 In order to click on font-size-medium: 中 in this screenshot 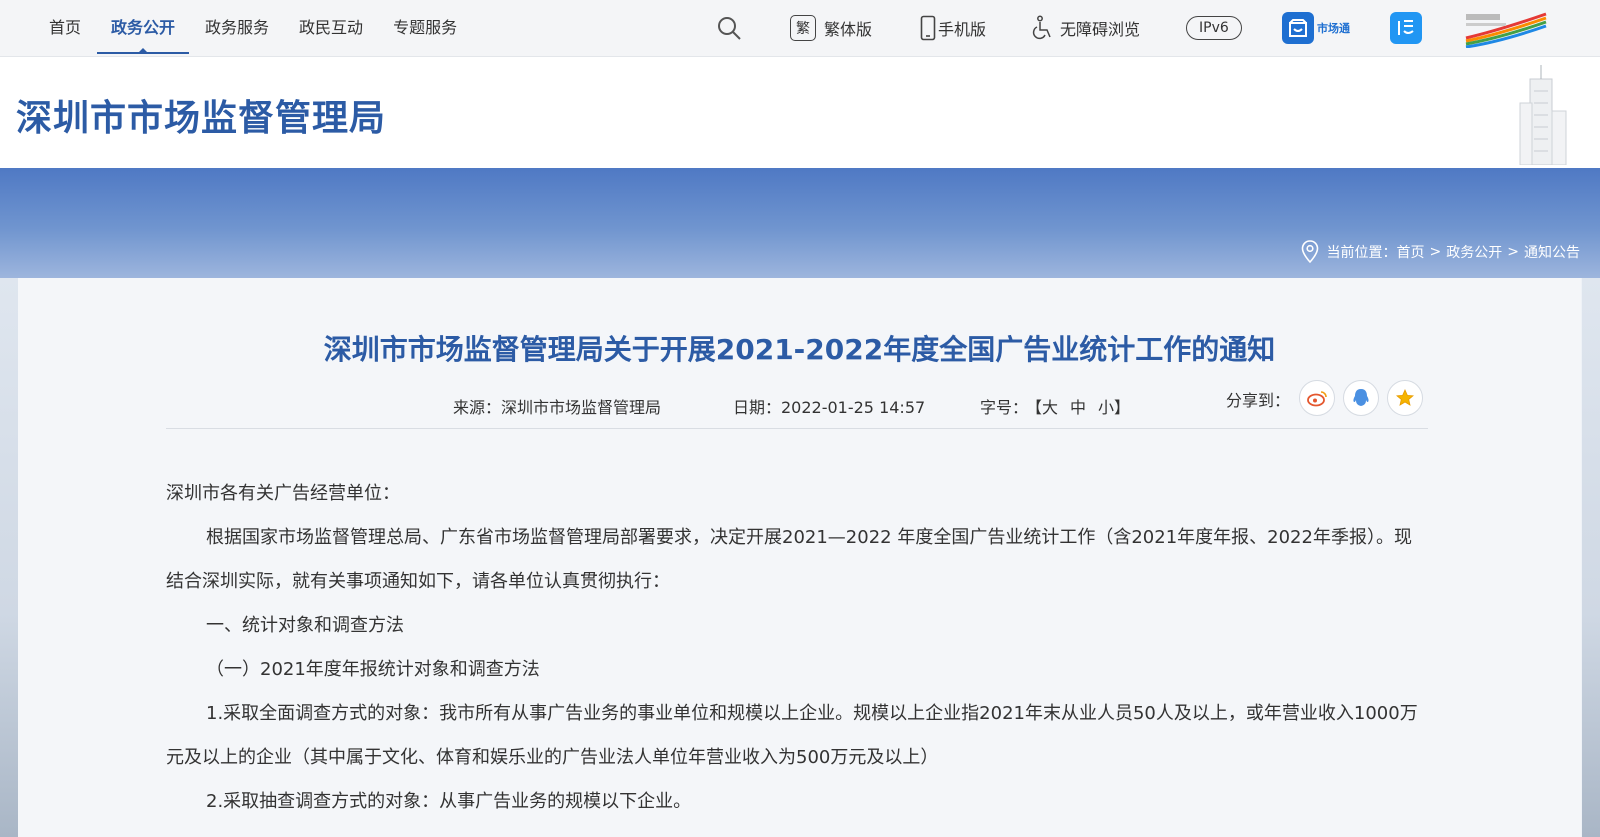, I will do `click(1078, 407)`.